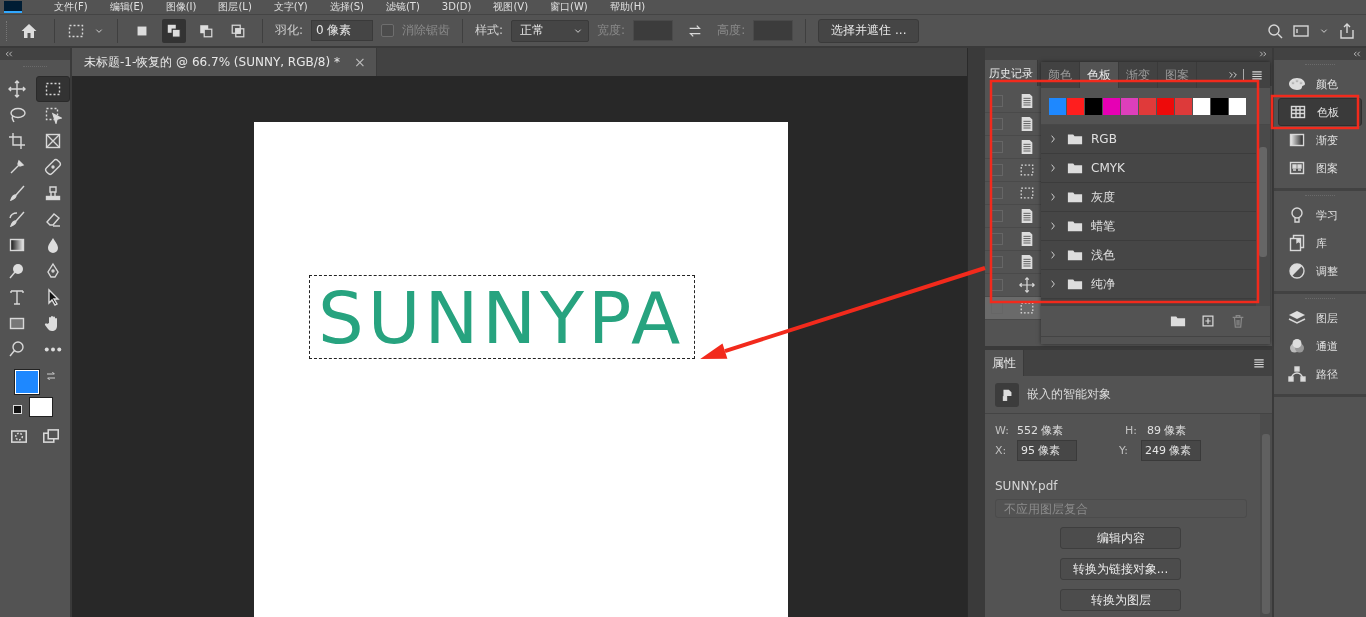 This screenshot has width=1366, height=617. Describe the element at coordinates (53, 193) in the screenshot. I see `stamp-icon` at that location.